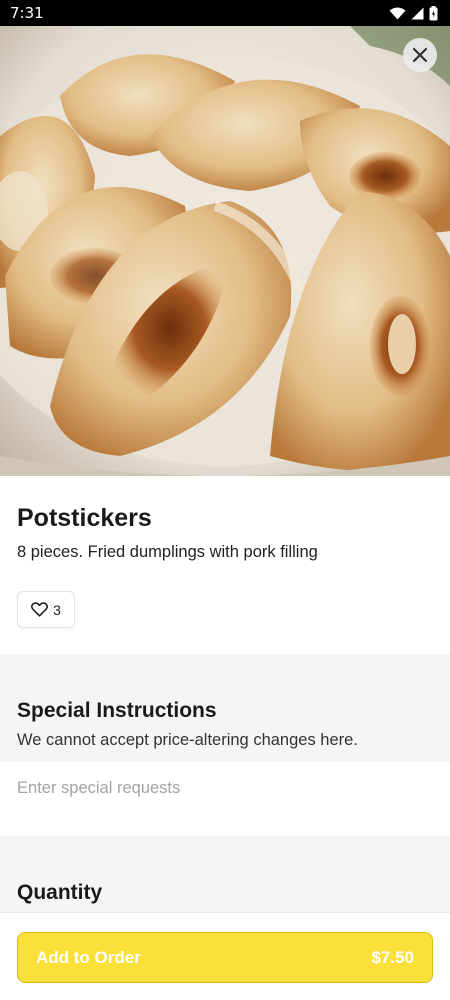  I want to click on wifi-icon, so click(397, 13).